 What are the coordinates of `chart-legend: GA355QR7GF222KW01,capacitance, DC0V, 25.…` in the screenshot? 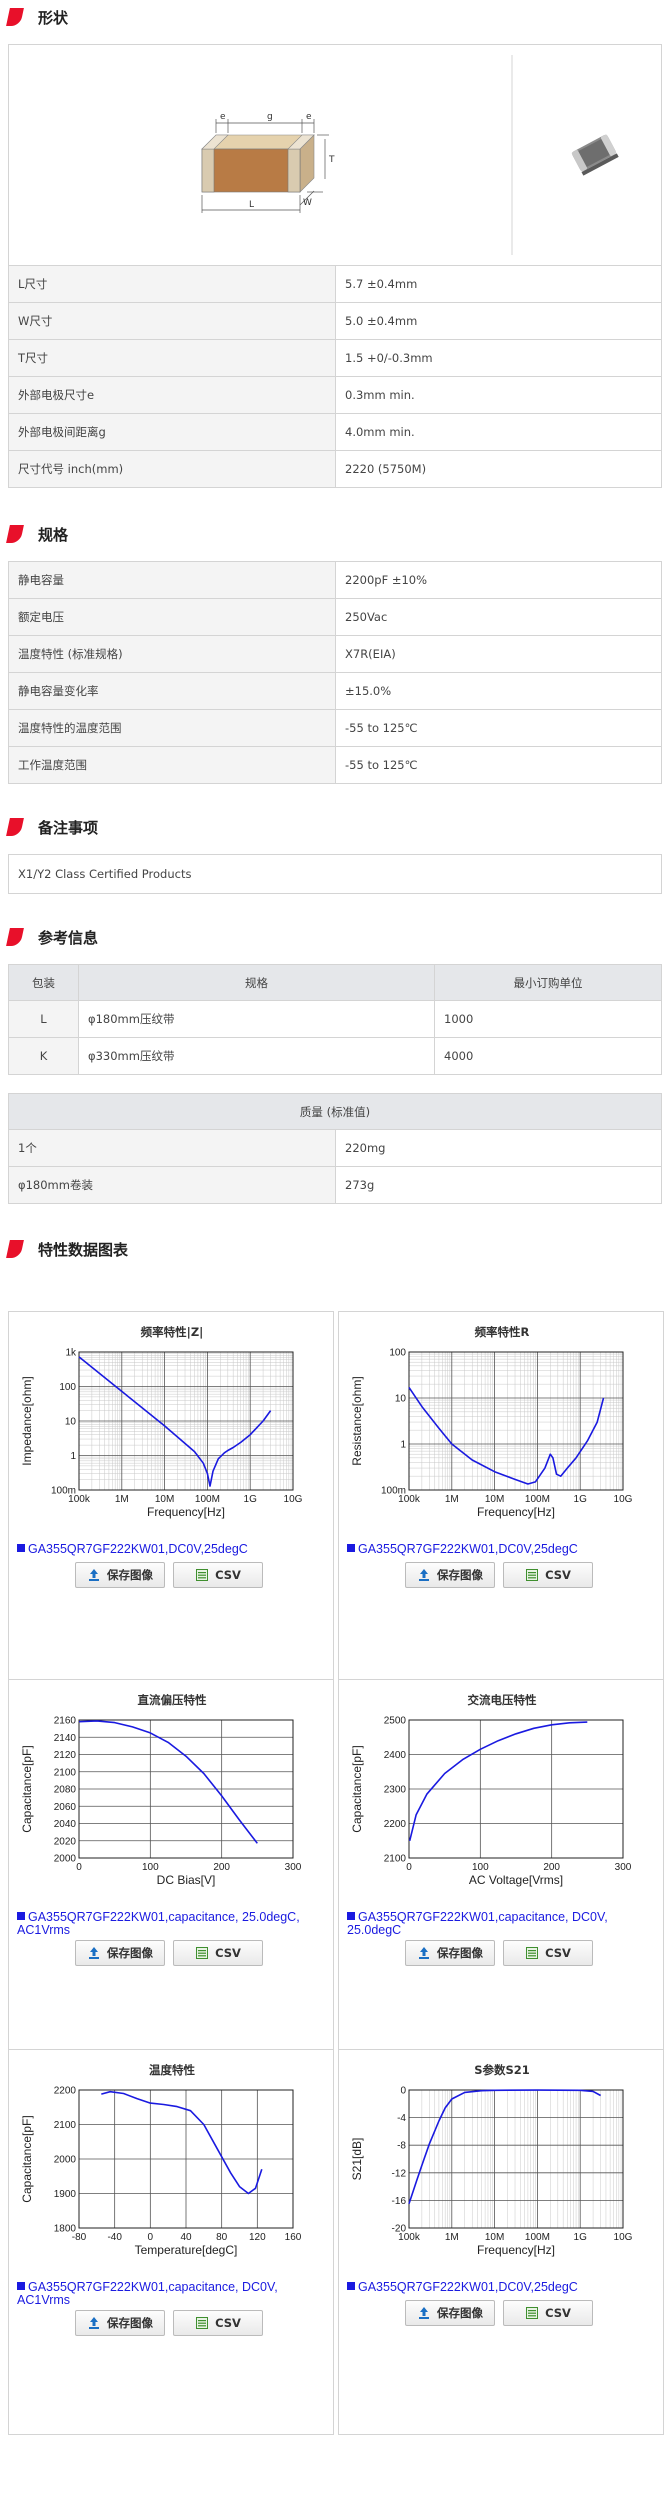 It's located at (497, 1924).